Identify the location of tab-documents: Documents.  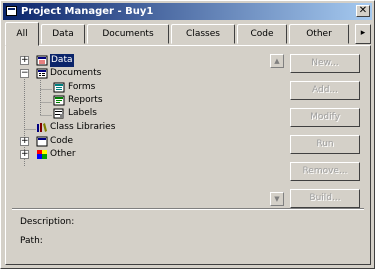
(128, 34).